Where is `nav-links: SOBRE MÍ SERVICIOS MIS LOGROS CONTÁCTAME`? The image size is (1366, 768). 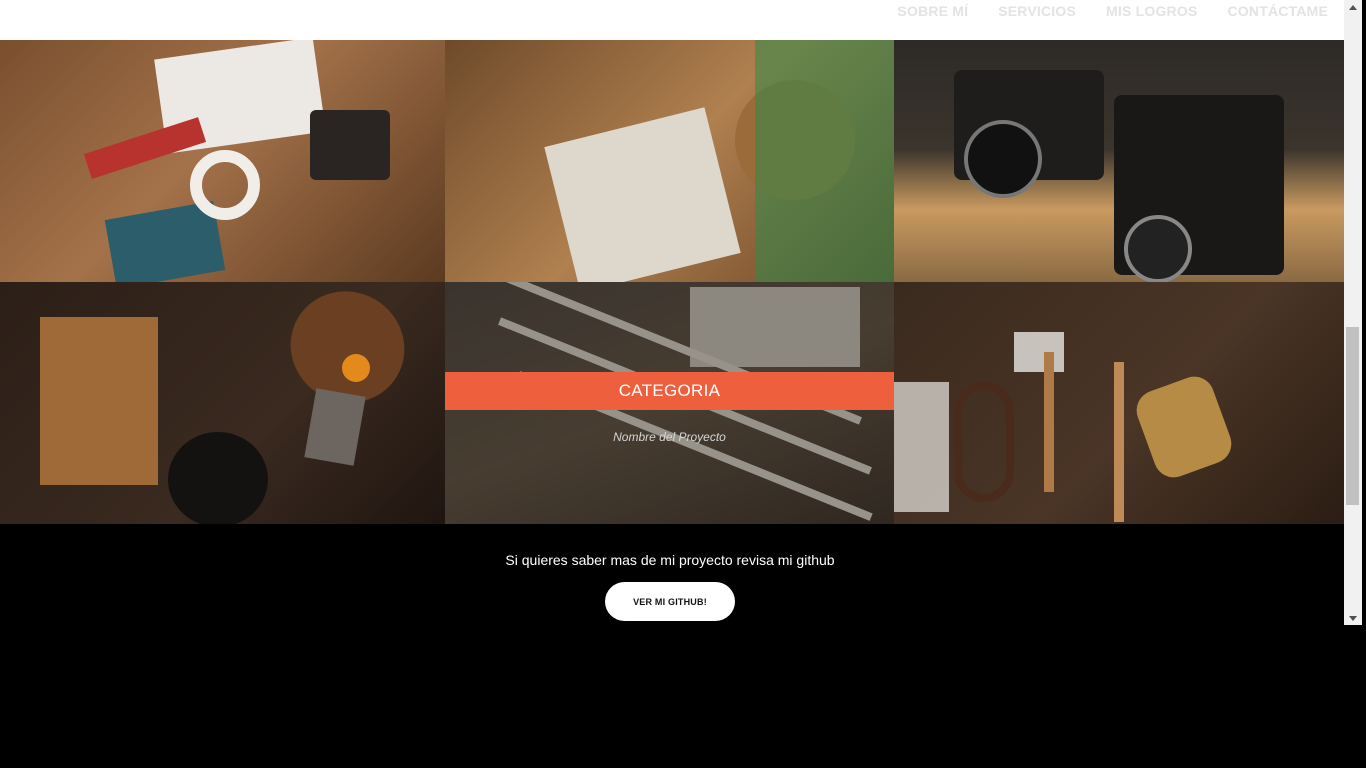
nav-links: SOBRE MÍ SERVICIOS MIS LOGROS CONTÁCTAME is located at coordinates (1112, 11).